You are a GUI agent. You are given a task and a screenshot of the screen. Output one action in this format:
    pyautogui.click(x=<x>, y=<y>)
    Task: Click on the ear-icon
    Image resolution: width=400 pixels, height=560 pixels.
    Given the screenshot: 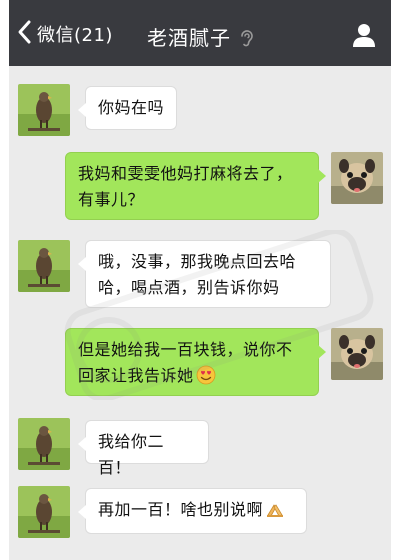 What is the action you would take?
    pyautogui.click(x=246, y=40)
    